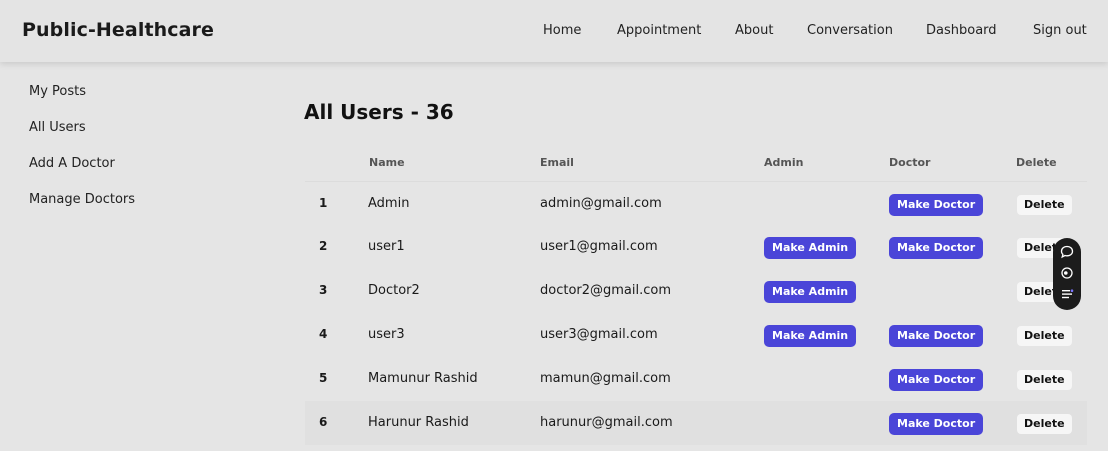 This screenshot has height=451, width=1108. What do you see at coordinates (659, 30) in the screenshot?
I see `nav-link-appointment: Appointment` at bounding box center [659, 30].